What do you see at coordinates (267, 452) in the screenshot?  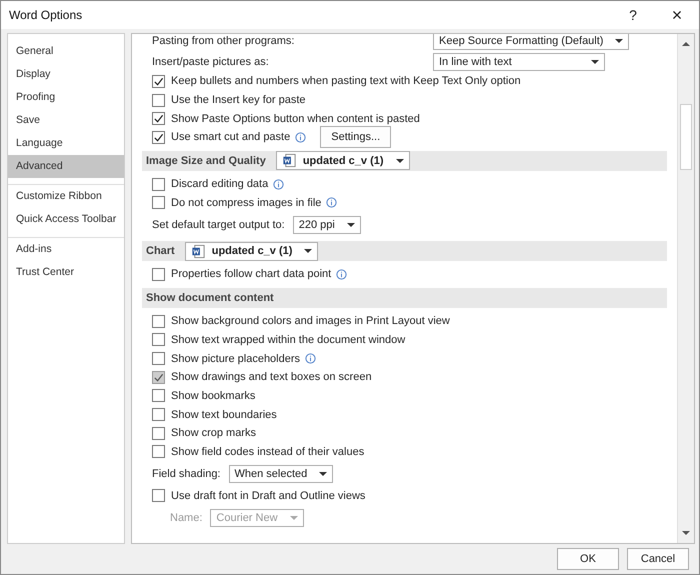 I see `checkbox-label: Show field codes instead of their values` at bounding box center [267, 452].